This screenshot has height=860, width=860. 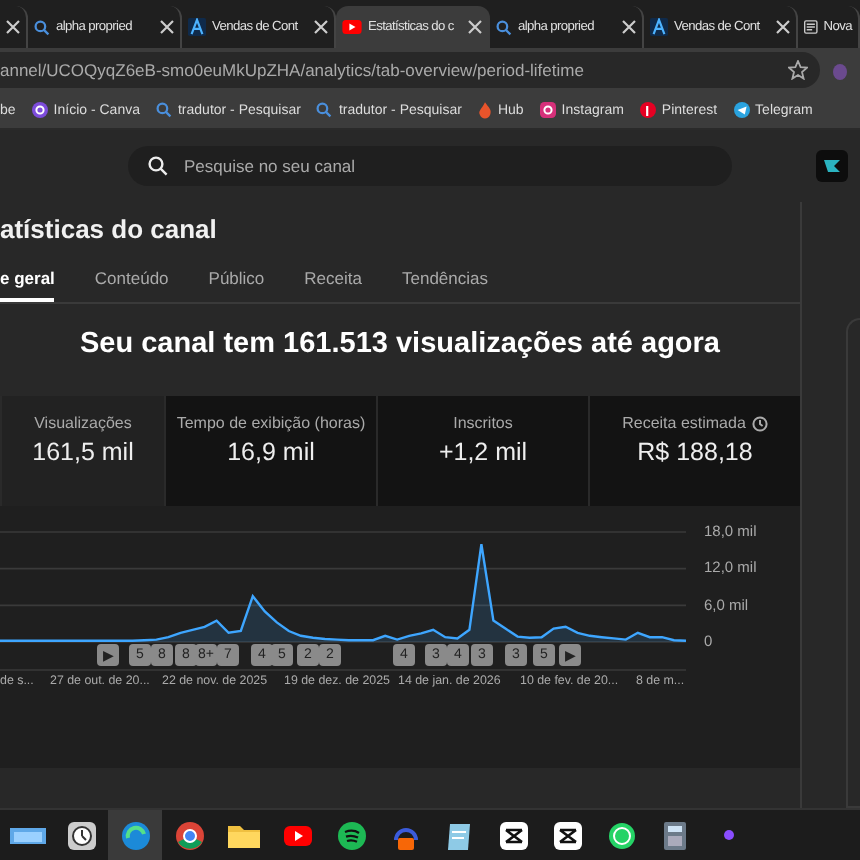 What do you see at coordinates (459, 835) in the screenshot?
I see `notepad-icon` at bounding box center [459, 835].